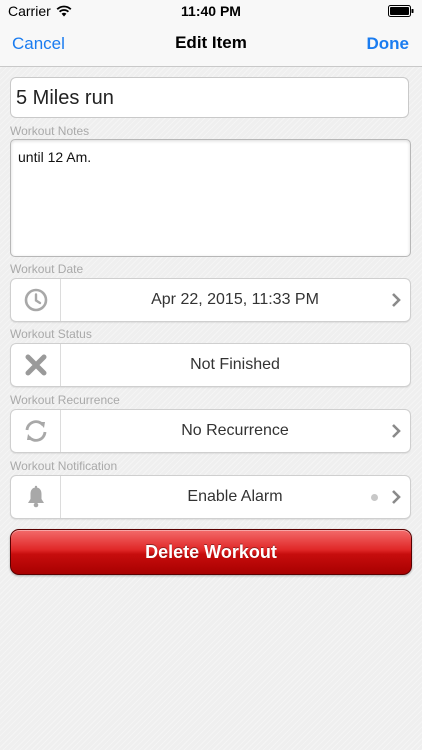 This screenshot has width=422, height=750. I want to click on workout-date-row: Apr 22, 2015, 11:33 PM, so click(210, 300).